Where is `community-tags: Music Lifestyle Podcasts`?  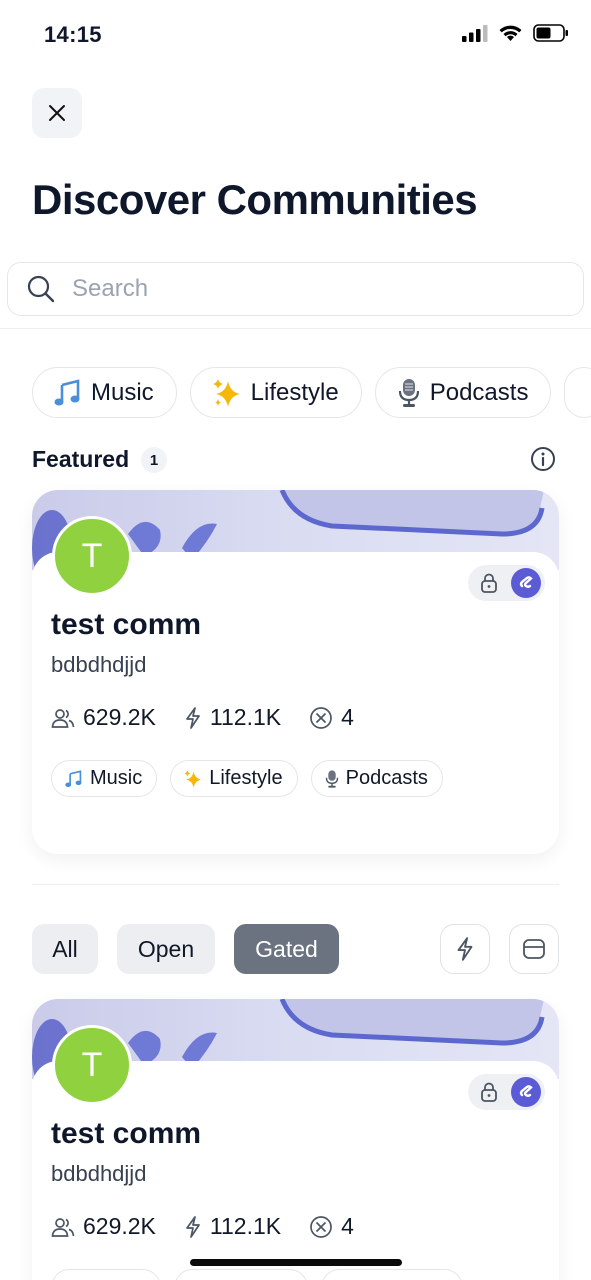 community-tags: Music Lifestyle Podcasts is located at coordinates (247, 778).